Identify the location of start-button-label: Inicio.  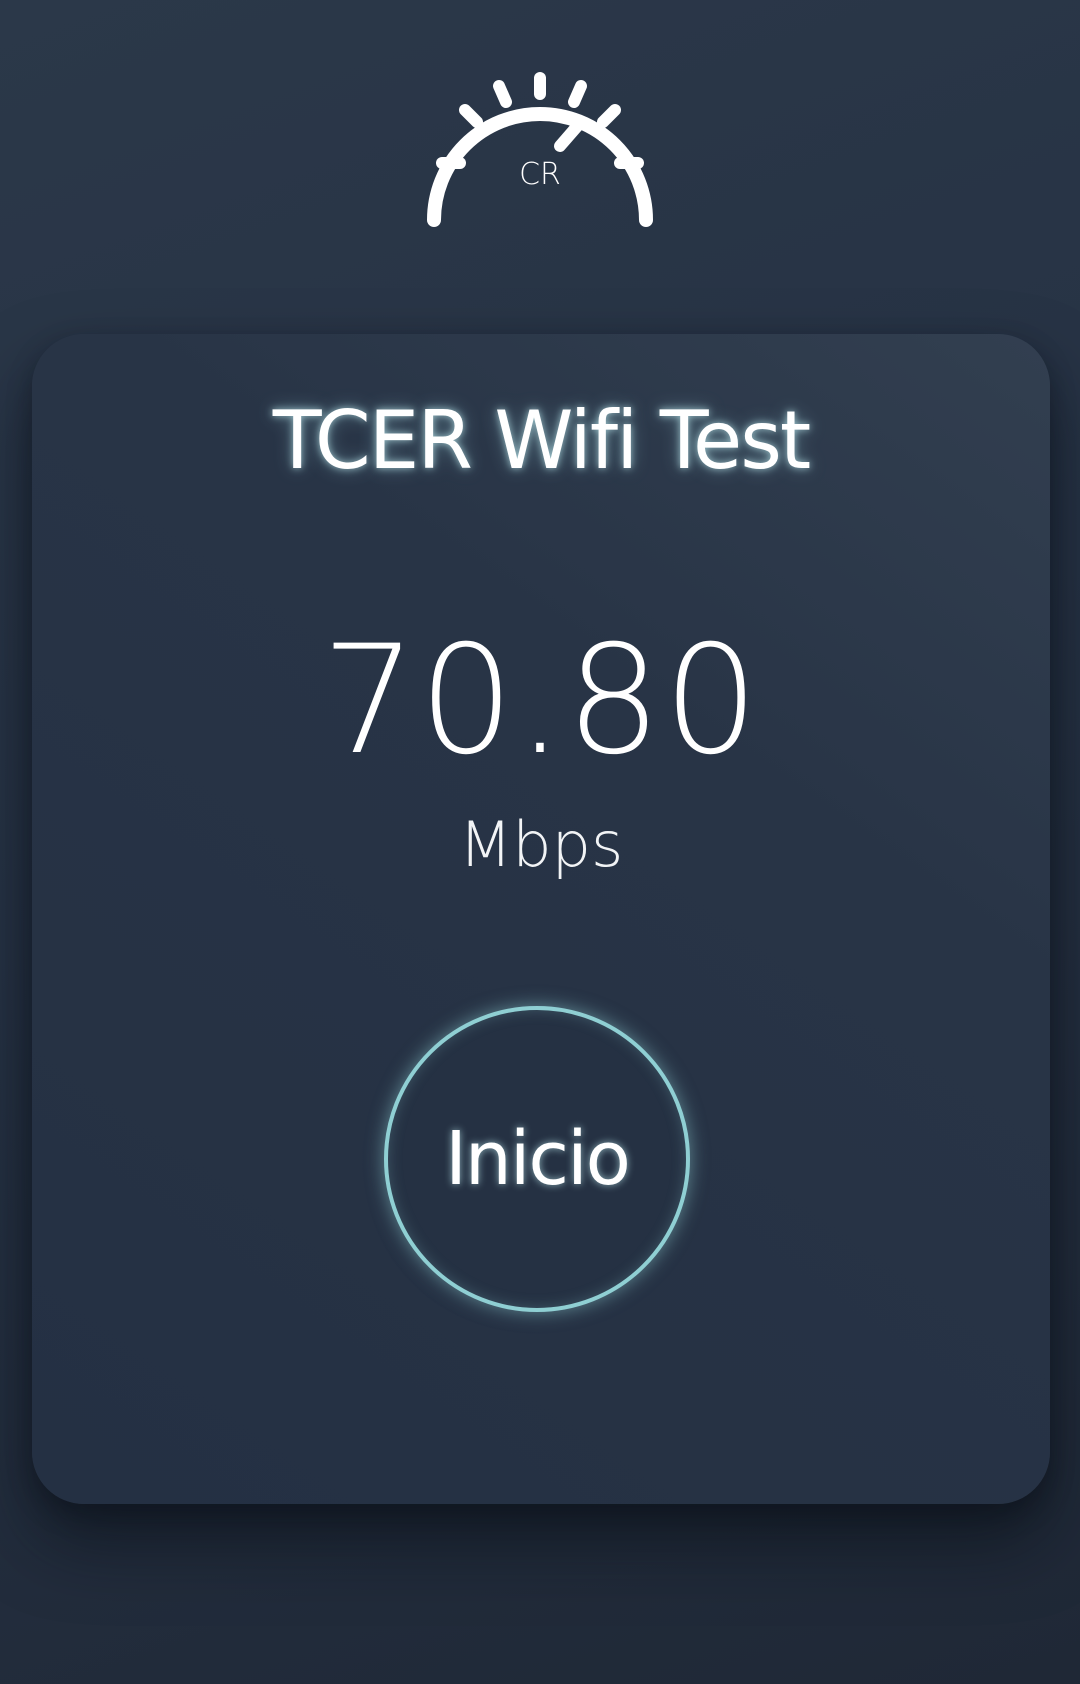
(538, 1159).